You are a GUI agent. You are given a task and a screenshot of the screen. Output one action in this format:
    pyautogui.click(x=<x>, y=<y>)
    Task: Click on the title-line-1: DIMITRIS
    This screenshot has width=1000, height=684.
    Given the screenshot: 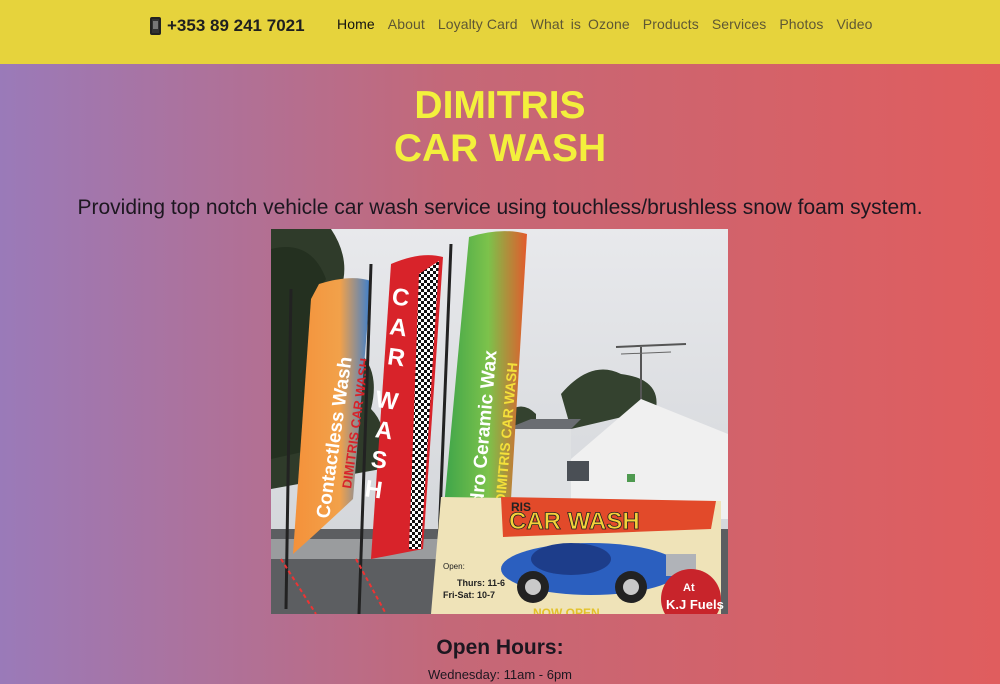 What is the action you would take?
    pyautogui.click(x=500, y=105)
    